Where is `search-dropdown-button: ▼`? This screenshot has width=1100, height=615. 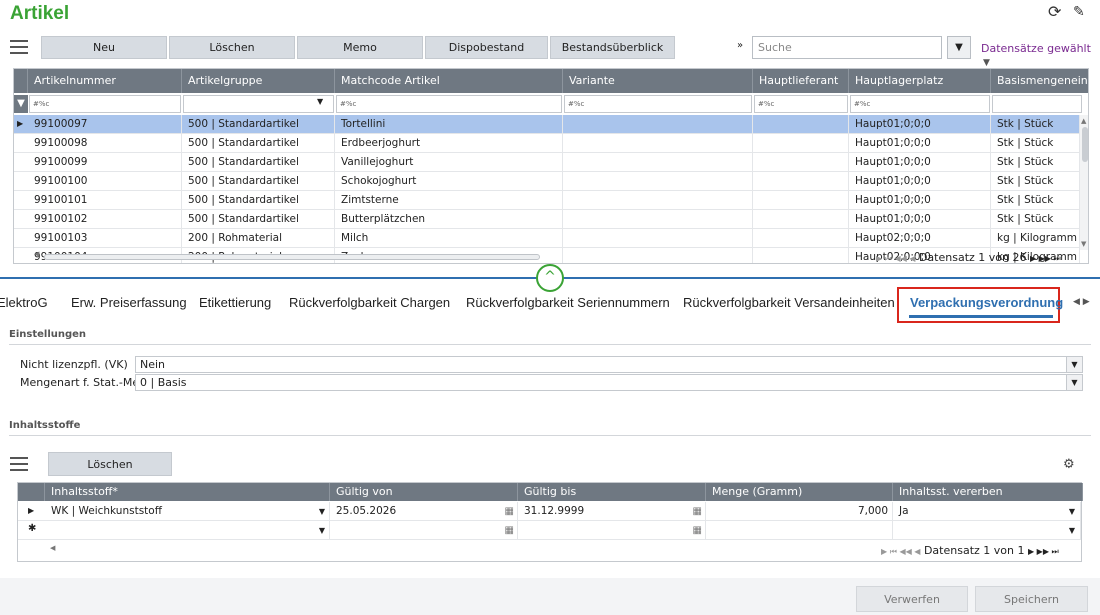
search-dropdown-button: ▼ is located at coordinates (959, 47).